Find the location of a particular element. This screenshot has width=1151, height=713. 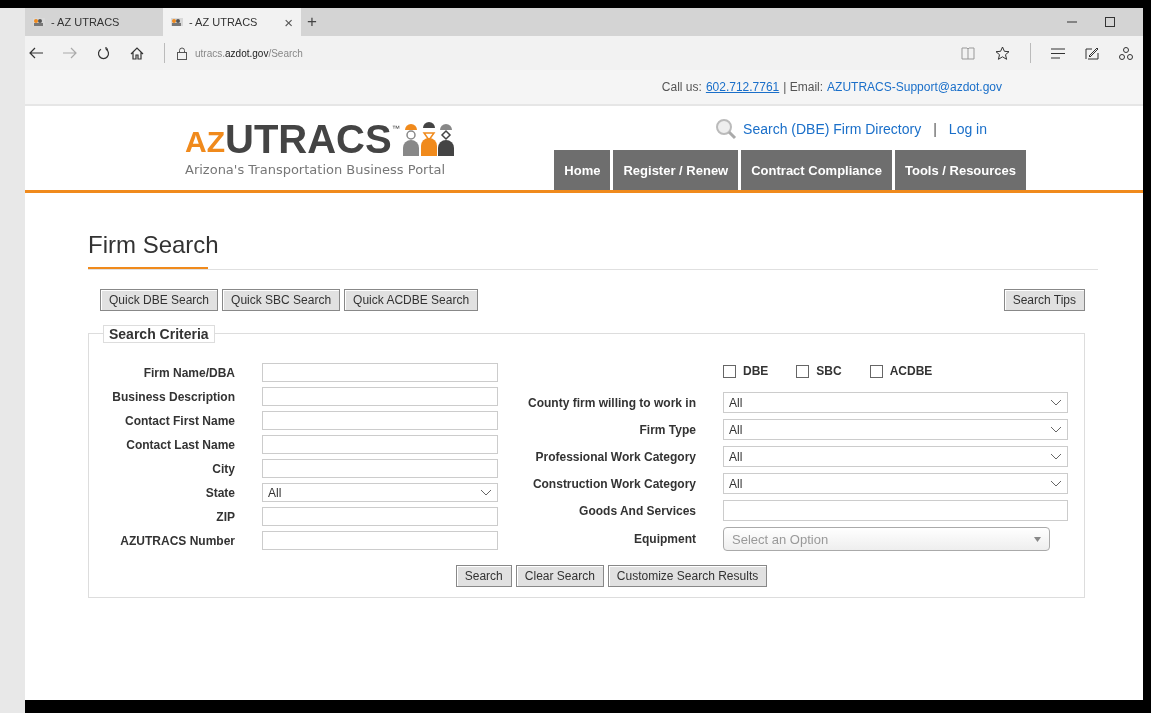

call-label: Call us: is located at coordinates (681, 87).